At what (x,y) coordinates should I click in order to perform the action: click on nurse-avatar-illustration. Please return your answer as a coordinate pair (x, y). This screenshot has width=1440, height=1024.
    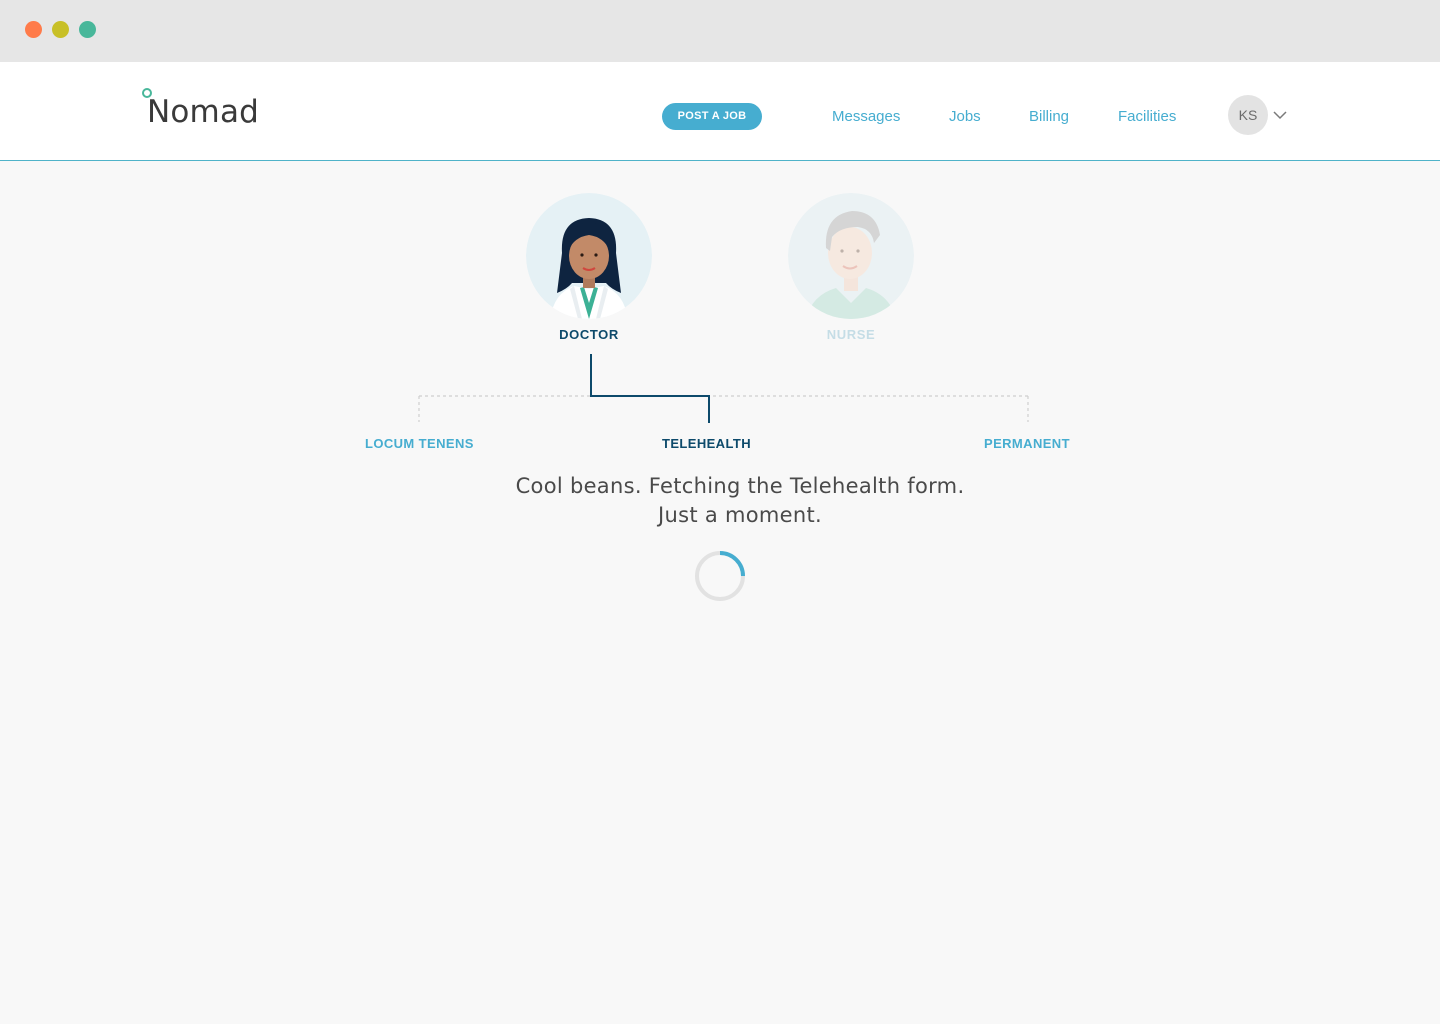
    Looking at the image, I should click on (851, 256).